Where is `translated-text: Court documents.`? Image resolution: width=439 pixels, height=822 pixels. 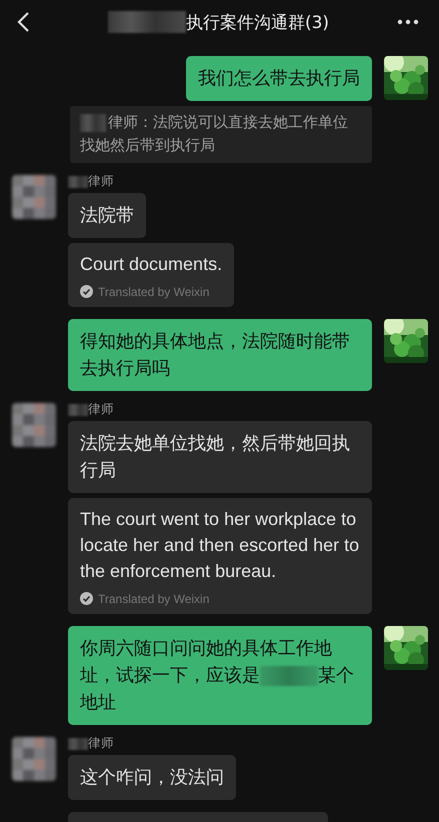 translated-text: Court documents. is located at coordinates (151, 264).